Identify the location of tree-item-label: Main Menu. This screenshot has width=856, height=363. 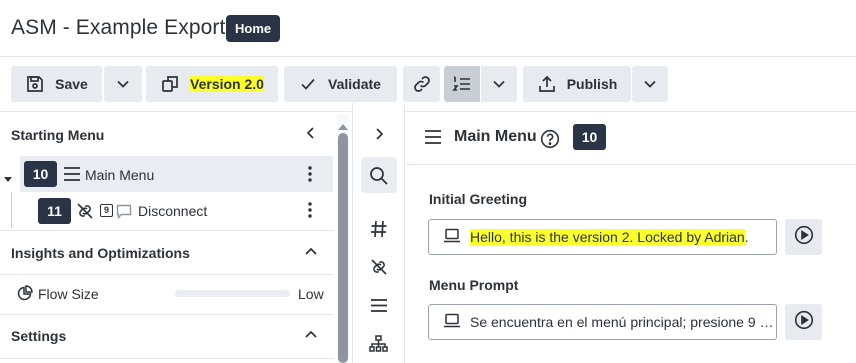
(120, 175).